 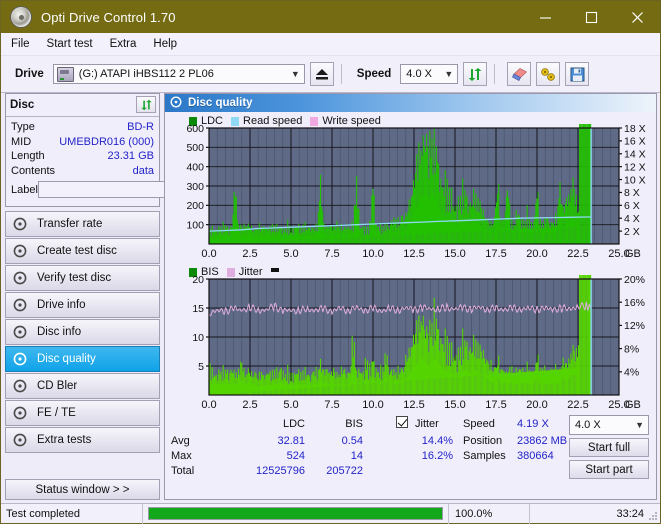 I want to click on stats-row-max: Max, so click(x=181, y=456).